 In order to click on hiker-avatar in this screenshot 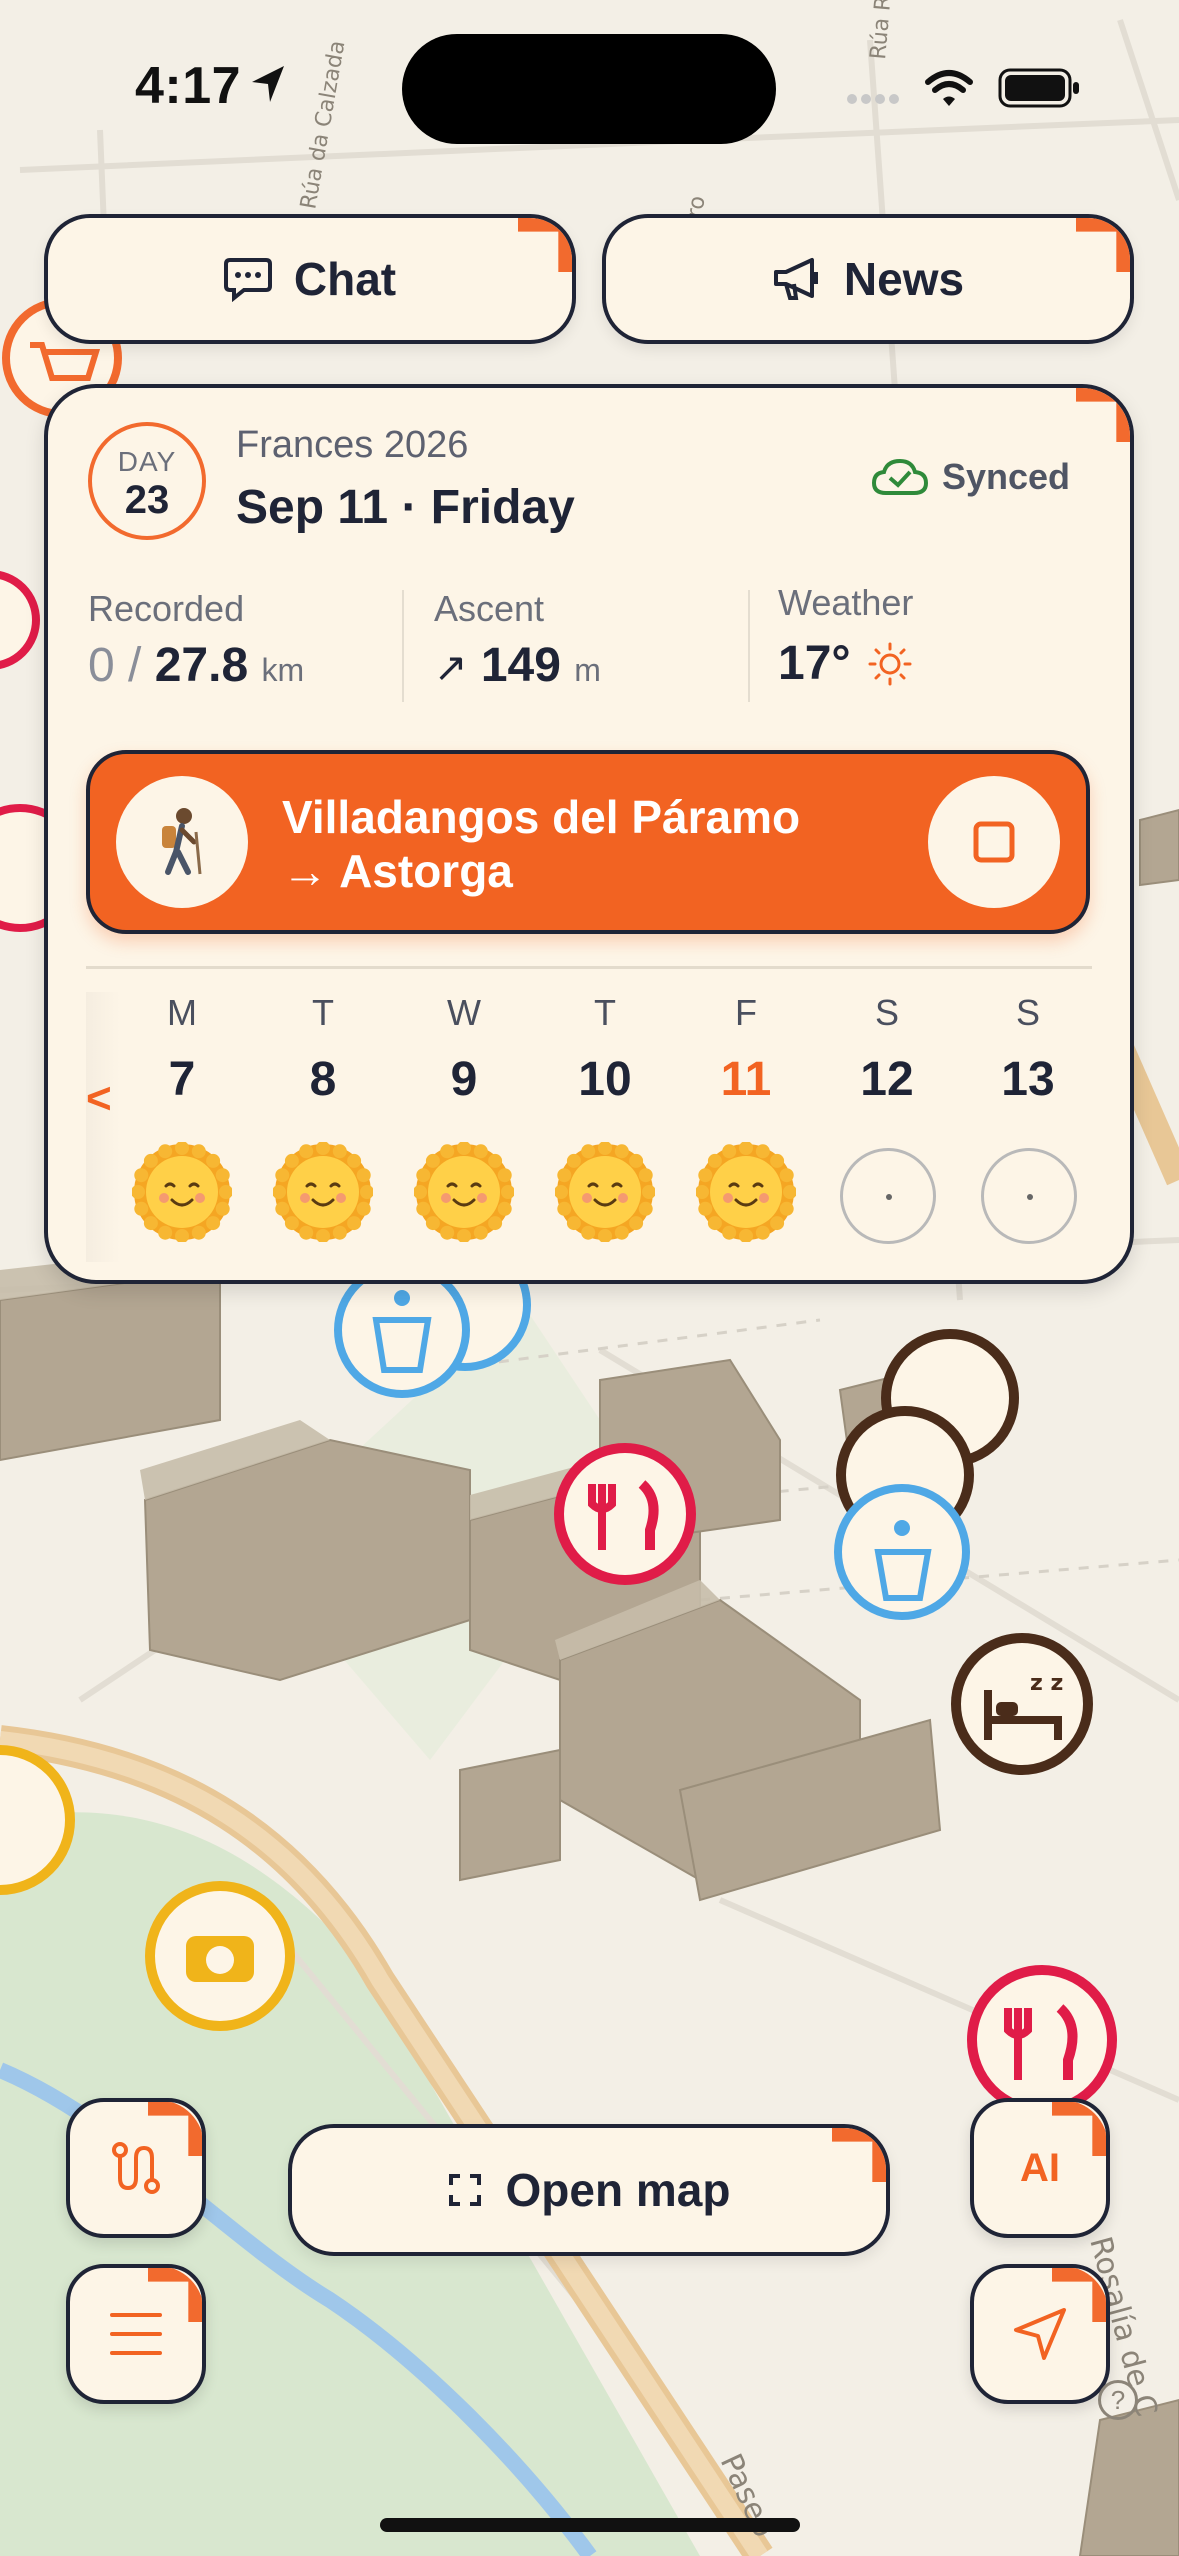, I will do `click(182, 842)`.